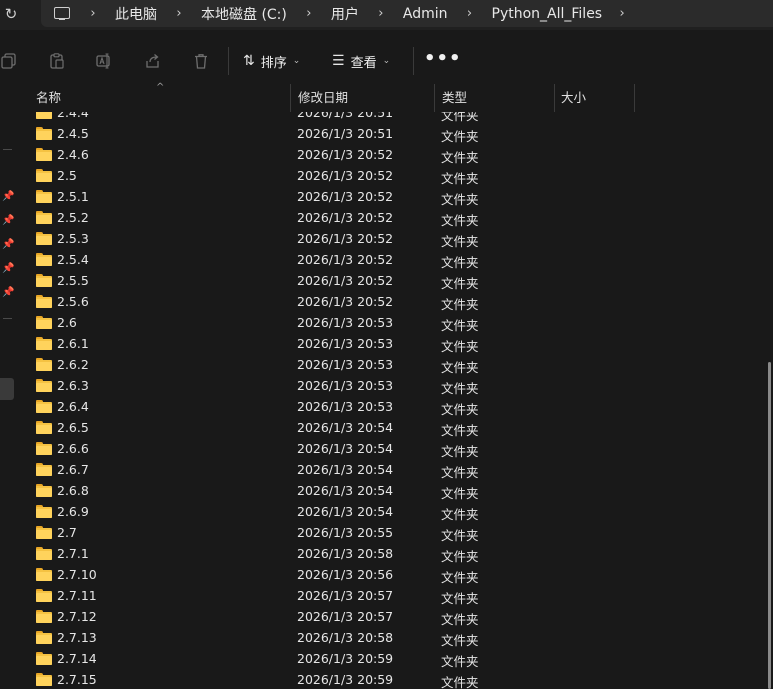 Image resolution: width=773 pixels, height=689 pixels. What do you see at coordinates (390, 638) in the screenshot?
I see `file-row: 2.7.13 2026/1/3 20:58 文件夹` at bounding box center [390, 638].